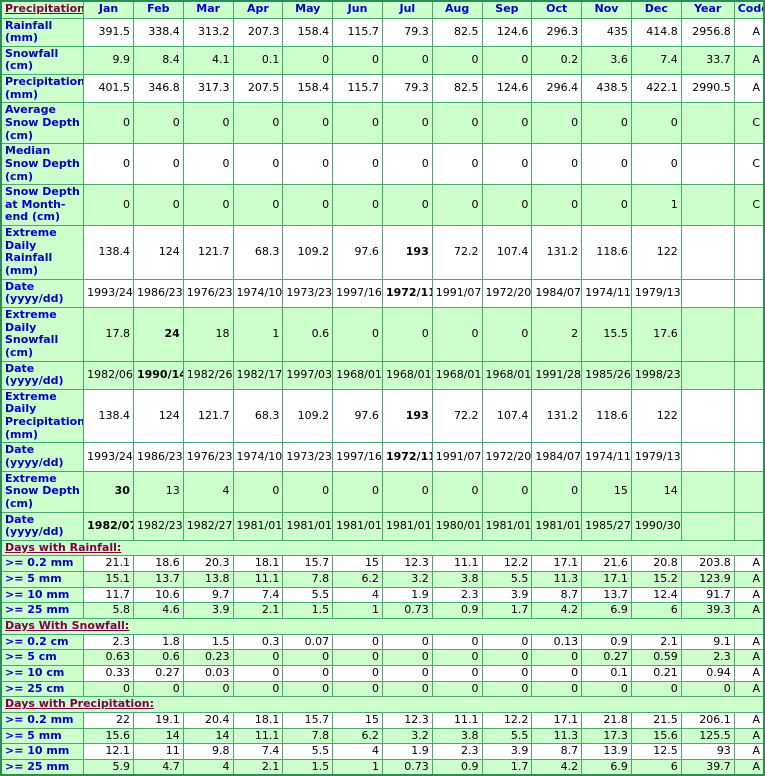 Image resolution: width=765 pixels, height=776 pixels. What do you see at coordinates (656, 205) in the screenshot?
I see `cell-dec: 1` at bounding box center [656, 205].